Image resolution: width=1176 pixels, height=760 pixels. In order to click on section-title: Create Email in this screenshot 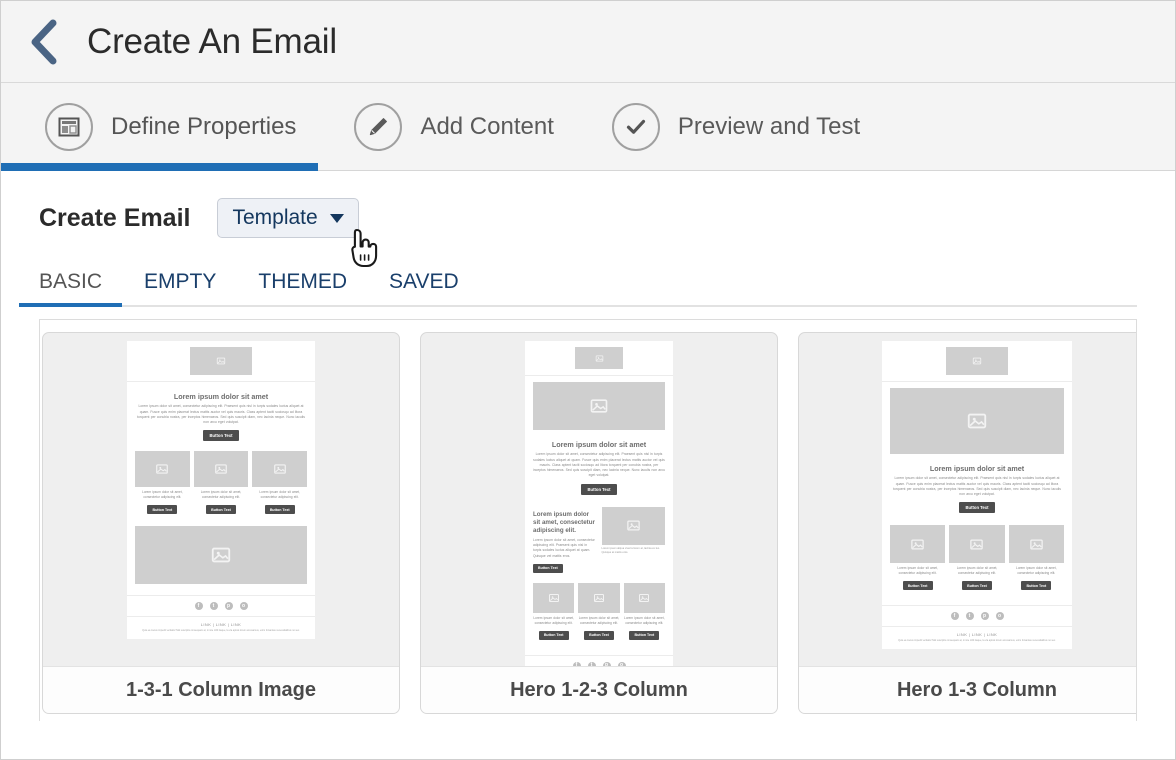, I will do `click(115, 217)`.